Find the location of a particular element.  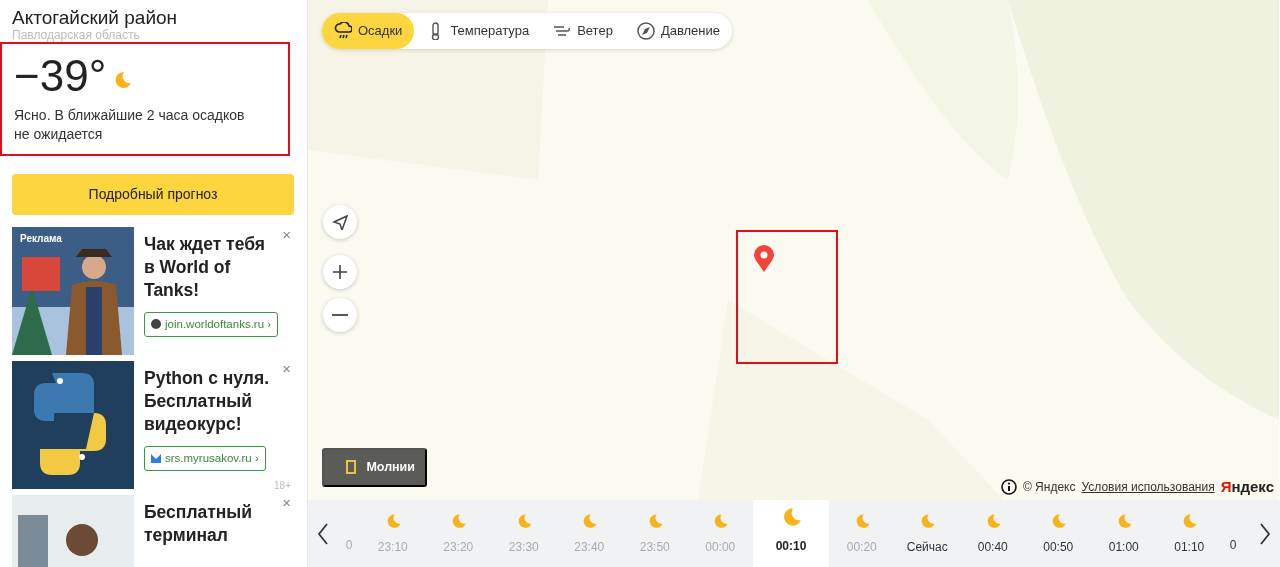

copyright-text: © Яндекс is located at coordinates (1049, 488).